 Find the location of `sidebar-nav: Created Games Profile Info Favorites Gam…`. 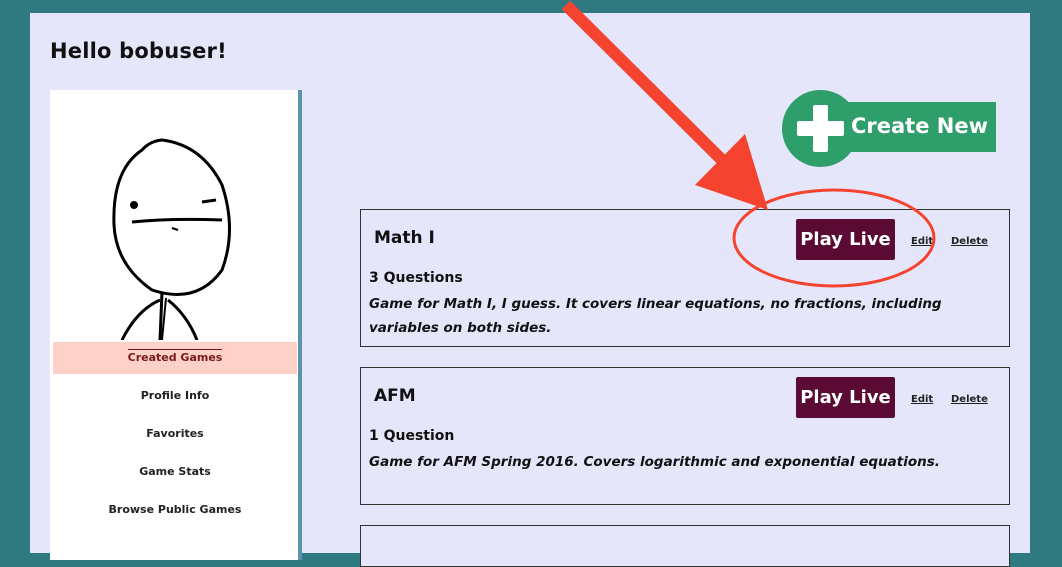

sidebar-nav: Created Games Profile Info Favorites Gam… is located at coordinates (175, 437).